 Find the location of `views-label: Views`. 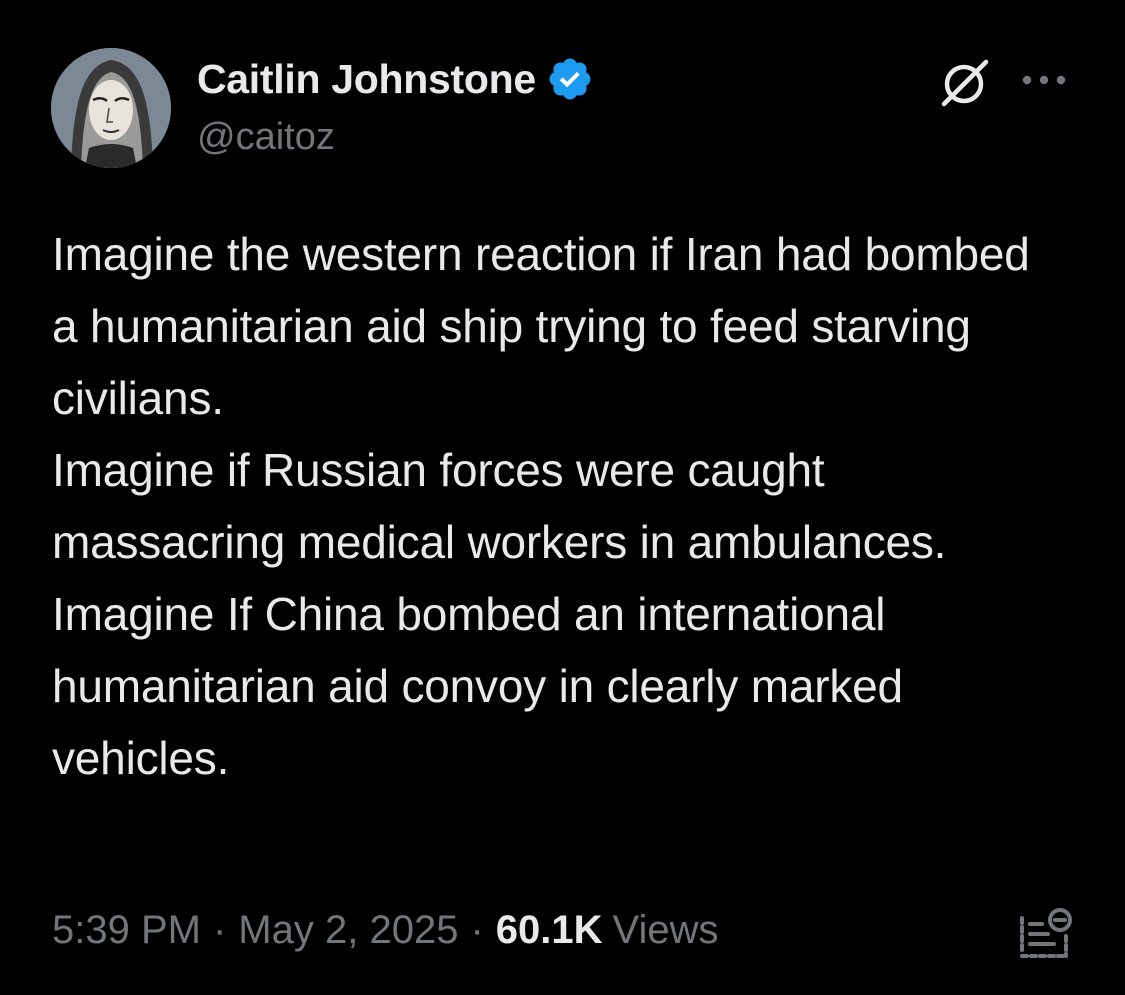

views-label: Views is located at coordinates (665, 930).